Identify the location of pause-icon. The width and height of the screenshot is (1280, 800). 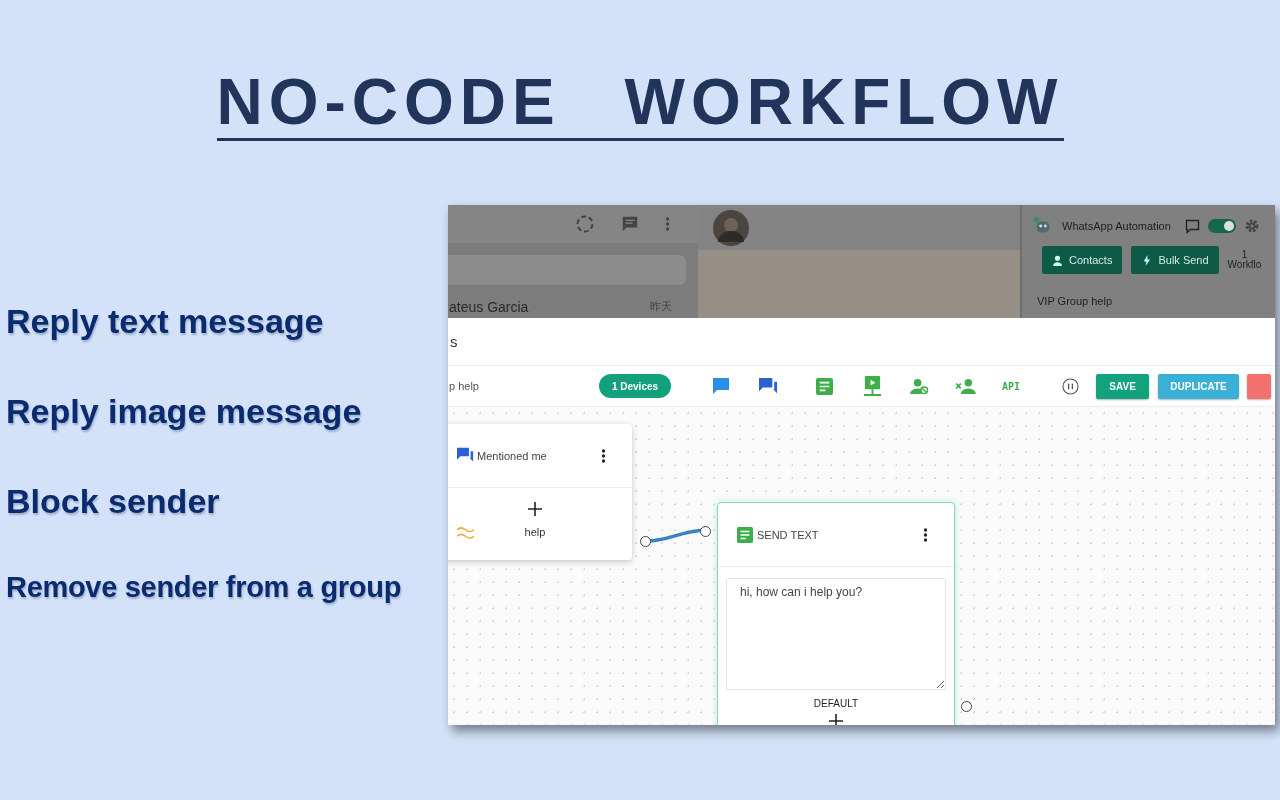
(1071, 386).